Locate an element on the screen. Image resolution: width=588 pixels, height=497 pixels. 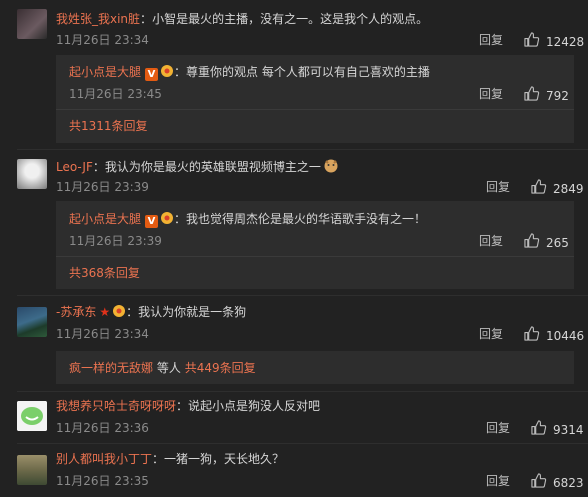
timestamp: 11月26日 23:36 is located at coordinates (102, 428).